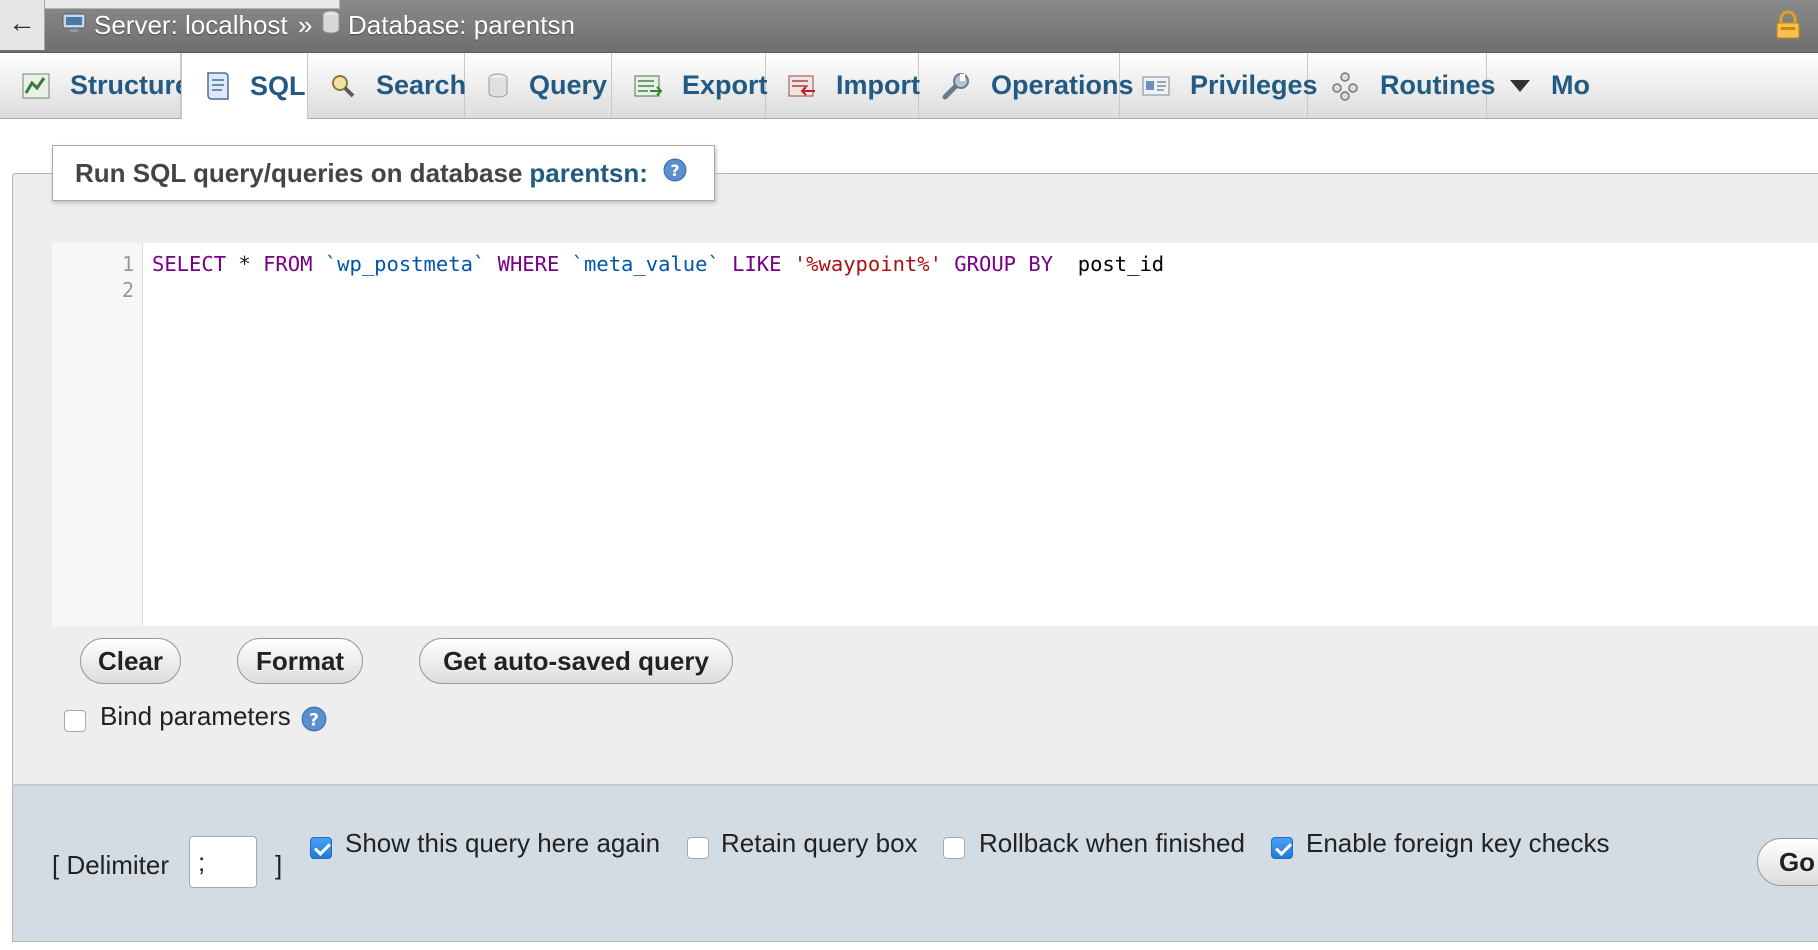 This screenshot has width=1818, height=950. I want to click on foreign-key-checks-checkbox, so click(1282, 848).